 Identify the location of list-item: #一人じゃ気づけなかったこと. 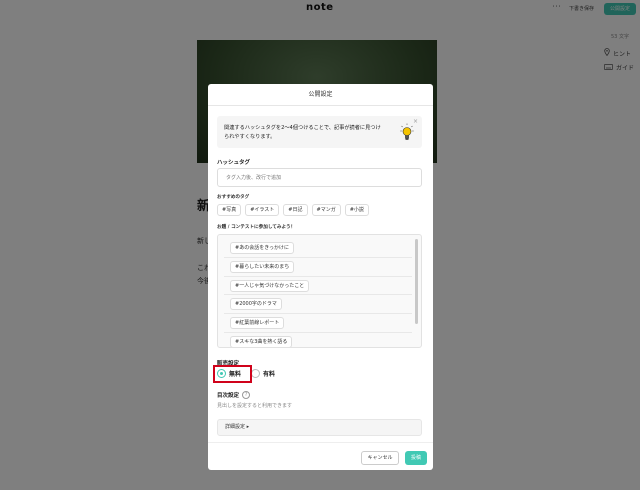
(318, 286).